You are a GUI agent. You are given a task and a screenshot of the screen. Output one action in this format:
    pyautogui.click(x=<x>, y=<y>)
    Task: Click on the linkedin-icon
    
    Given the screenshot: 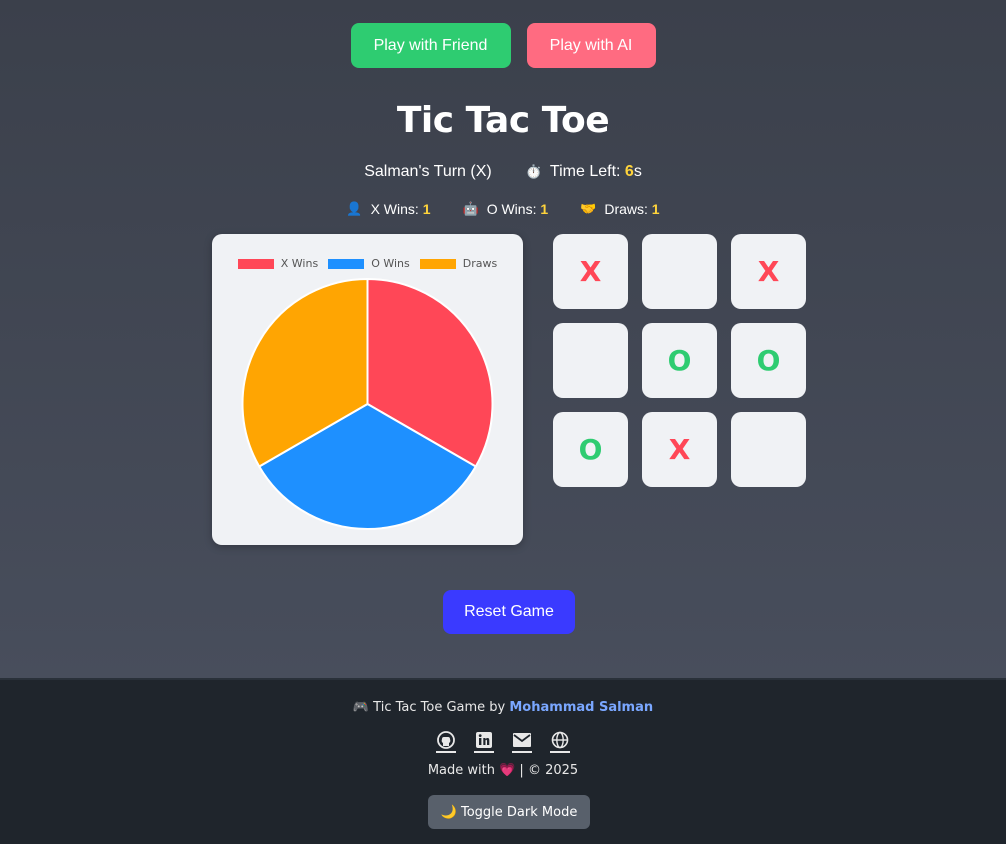 What is the action you would take?
    pyautogui.click(x=484, y=742)
    